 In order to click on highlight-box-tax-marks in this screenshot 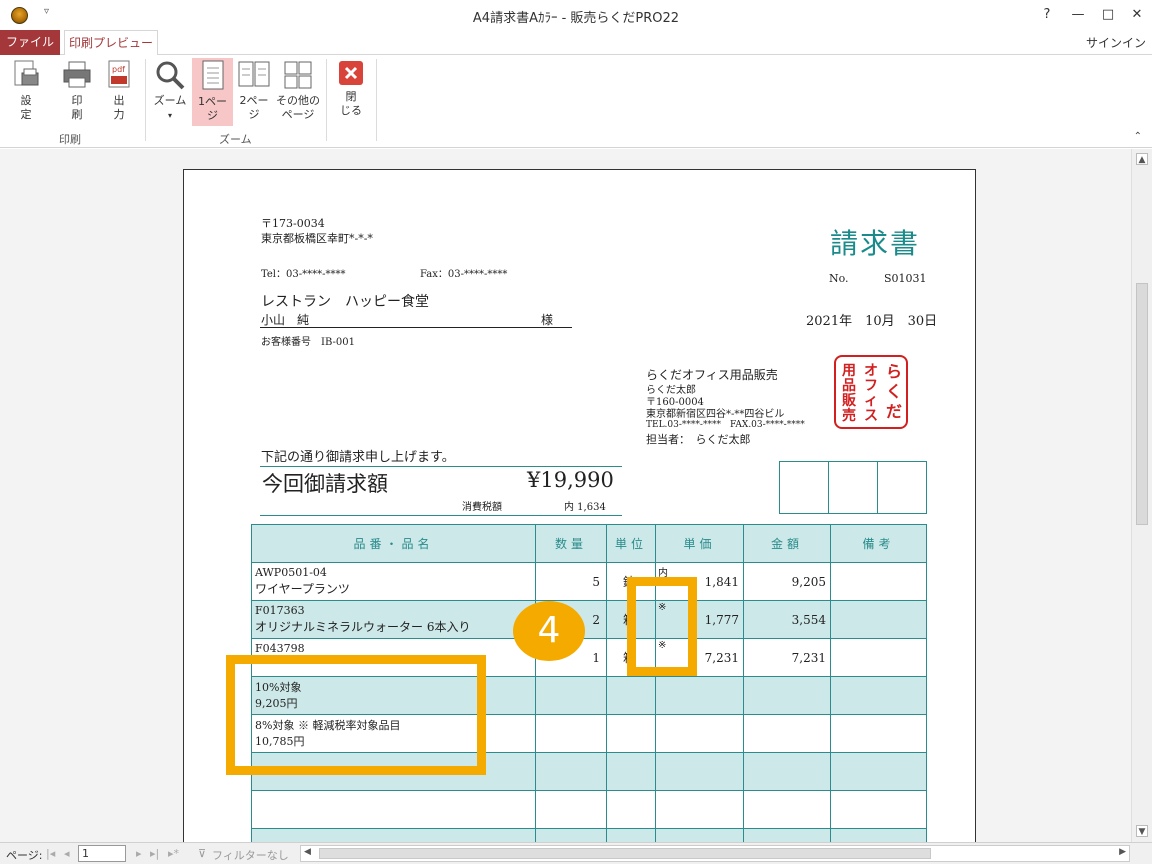, I will do `click(662, 626)`.